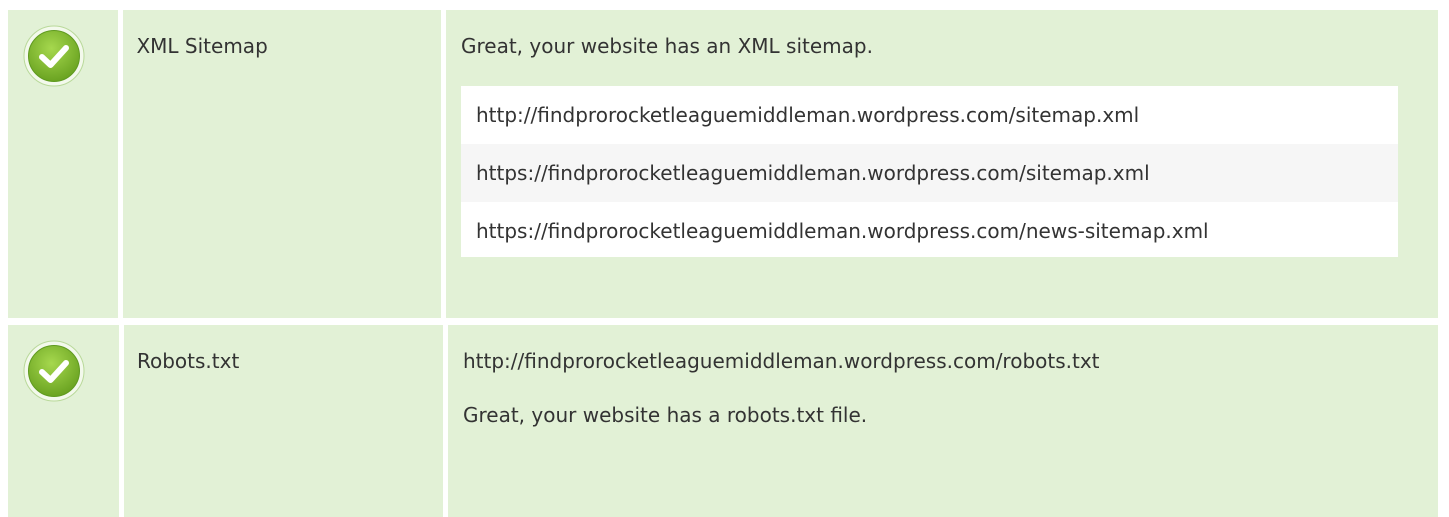 The image size is (1449, 517). What do you see at coordinates (283, 421) in the screenshot?
I see `check-label-cell: Robots.txt` at bounding box center [283, 421].